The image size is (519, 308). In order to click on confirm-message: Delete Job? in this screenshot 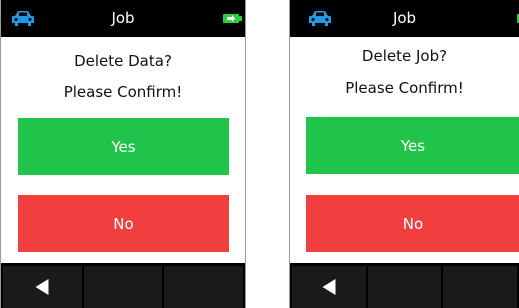, I will do `click(404, 56)`.